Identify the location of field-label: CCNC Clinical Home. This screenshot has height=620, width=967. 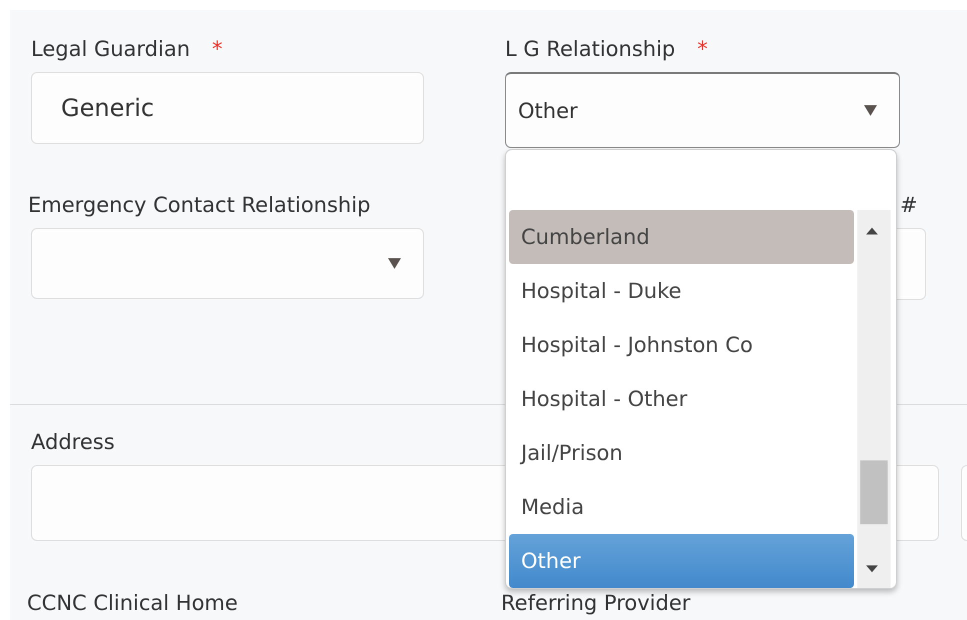
(132, 603).